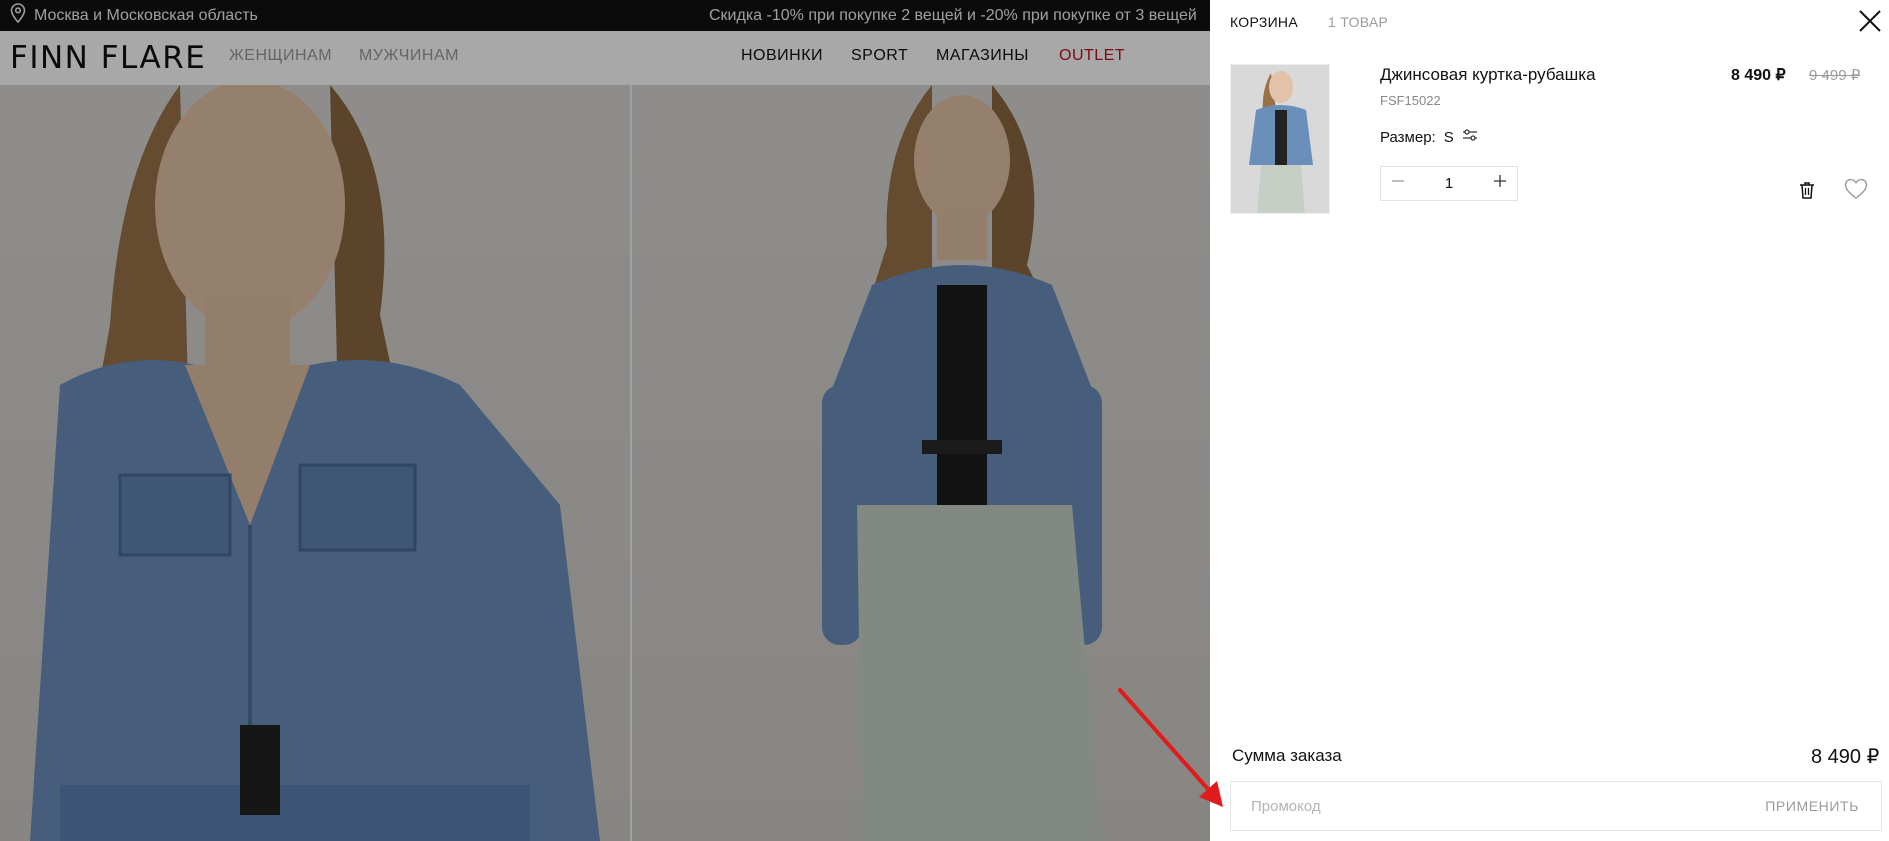 This screenshot has width=1889, height=841. What do you see at coordinates (1410, 100) in the screenshot?
I see `cart-item-sku: FSF15022` at bounding box center [1410, 100].